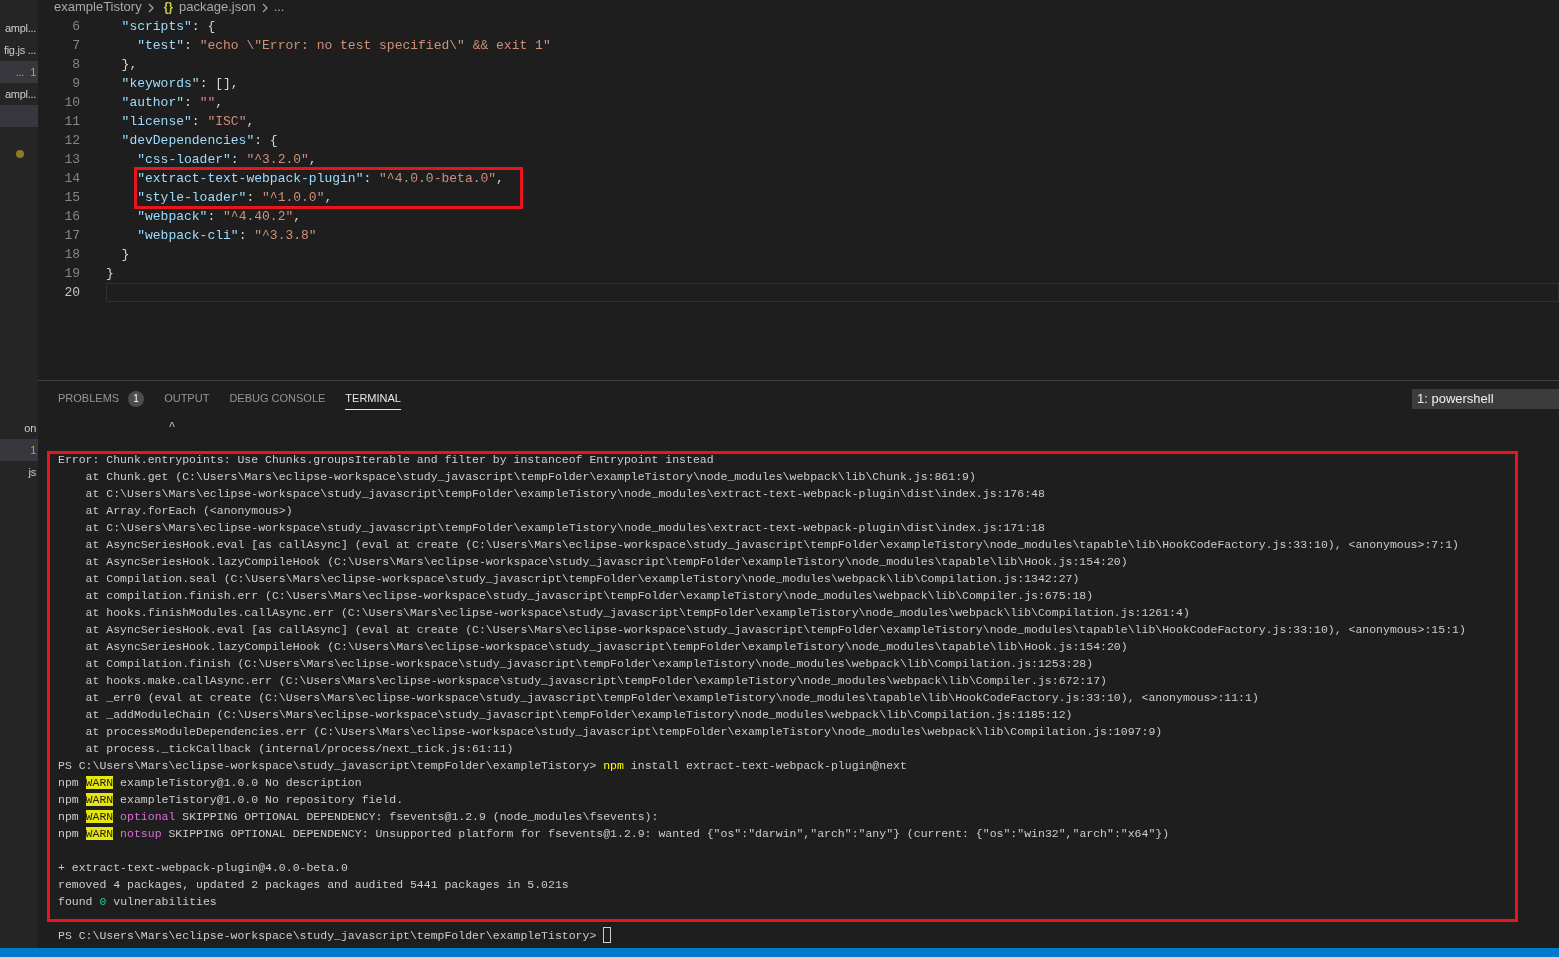  I want to click on terminal-line: npm WARN exampleTistory@1.0.0 No repository field., so click(231, 800).